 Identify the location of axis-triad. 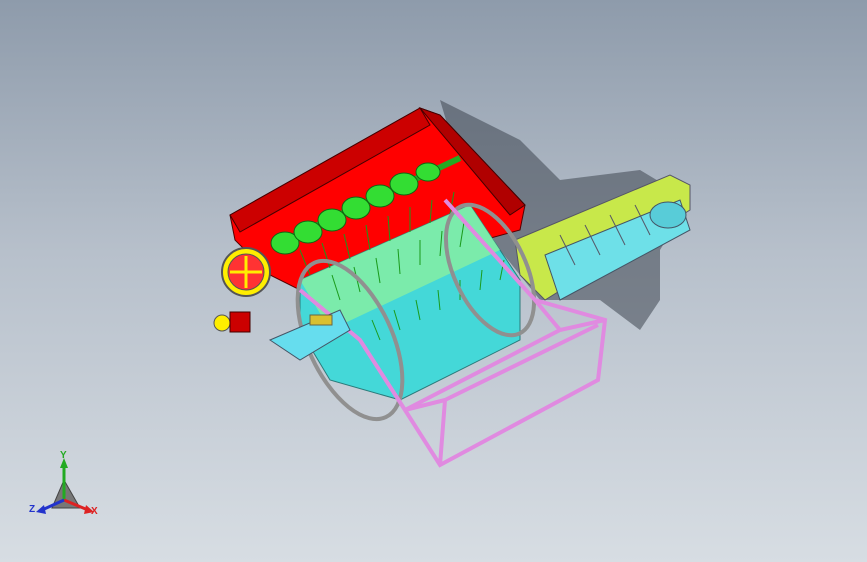
(65, 486).